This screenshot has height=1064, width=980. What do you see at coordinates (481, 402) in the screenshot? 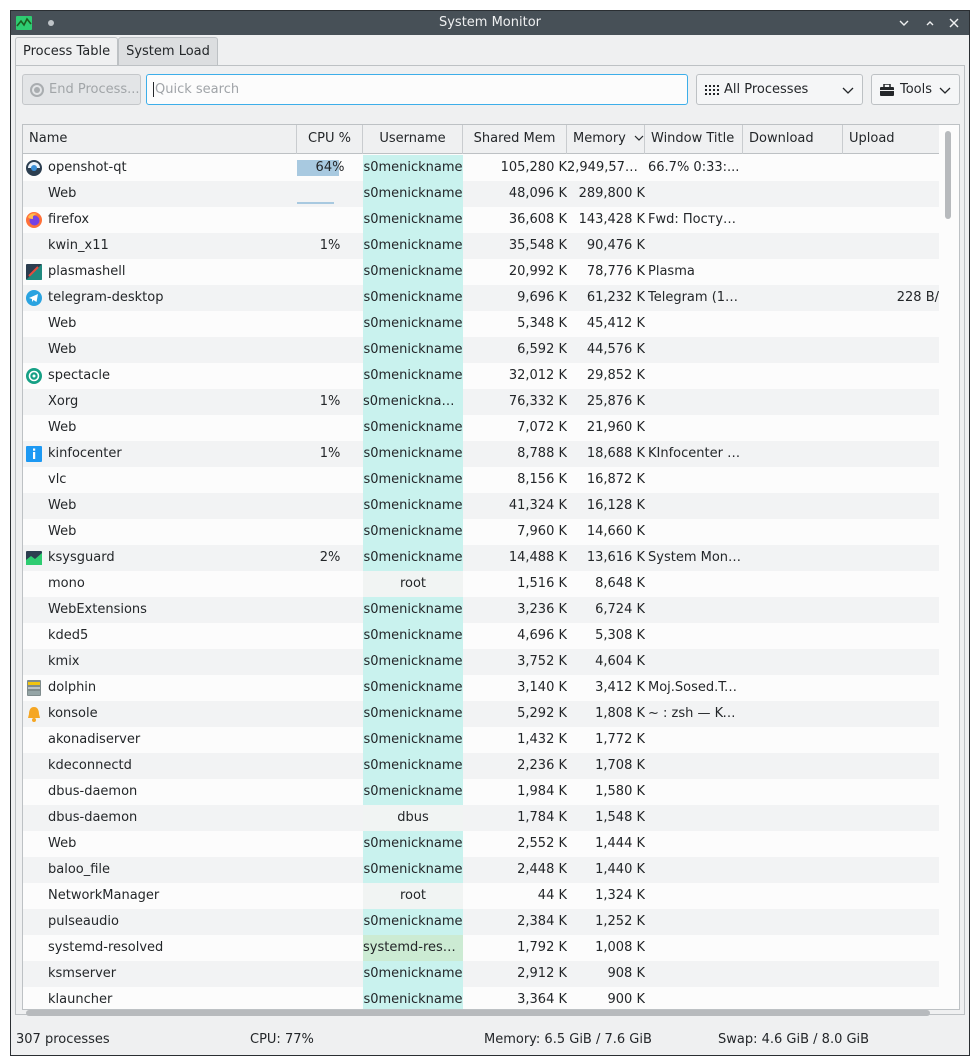
I see `table-row: Xorg 1% s0menicknam... 76,332 K 25,876 K` at bounding box center [481, 402].